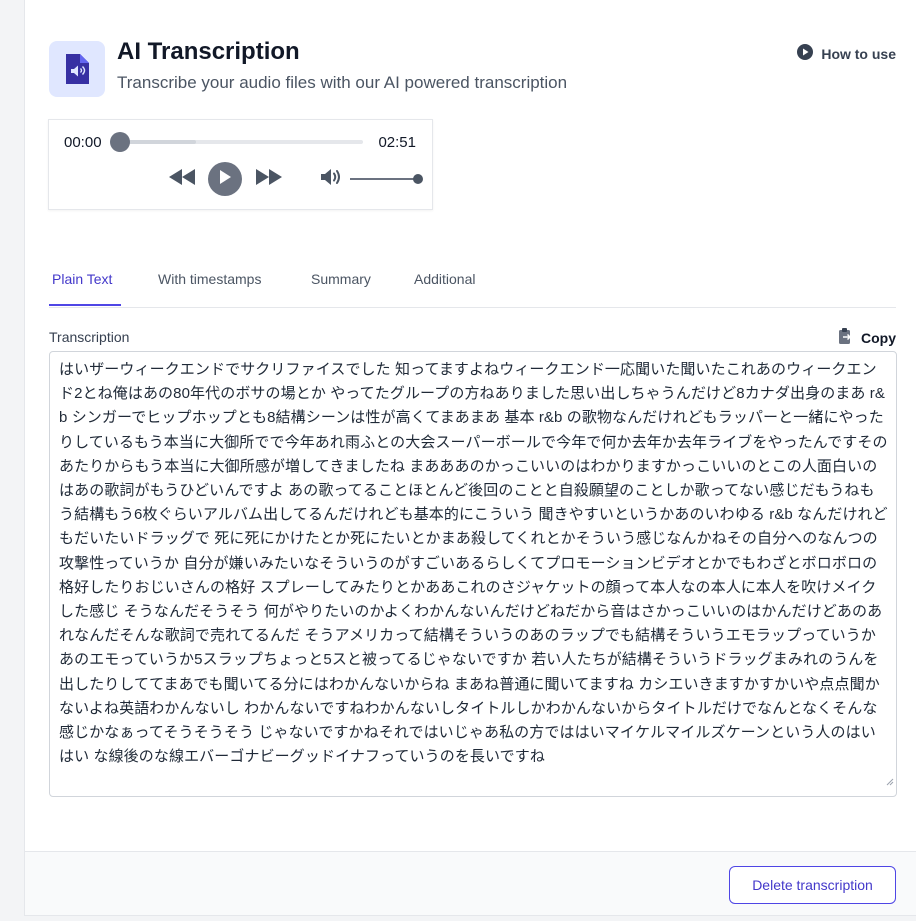  What do you see at coordinates (878, 337) in the screenshot?
I see `copy-label: Copy` at bounding box center [878, 337].